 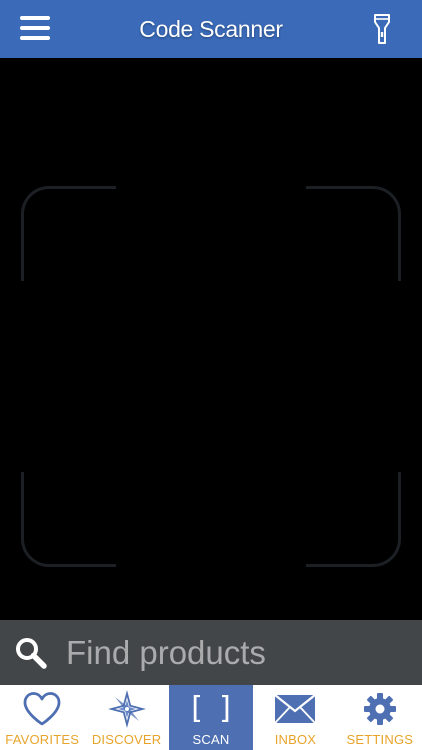 I want to click on app-header: Code Scanner, so click(x=211, y=29).